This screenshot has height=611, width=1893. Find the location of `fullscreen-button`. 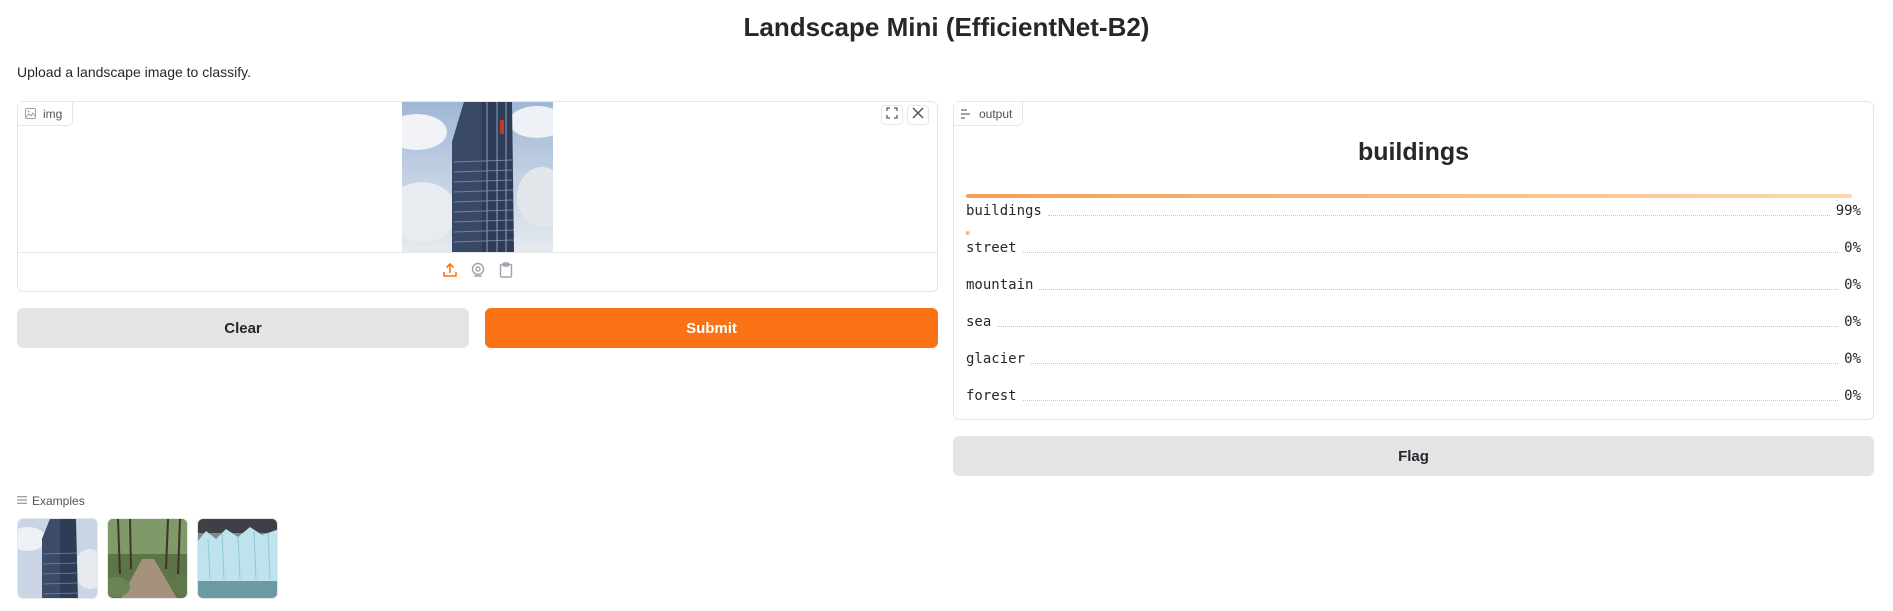

fullscreen-button is located at coordinates (892, 115).